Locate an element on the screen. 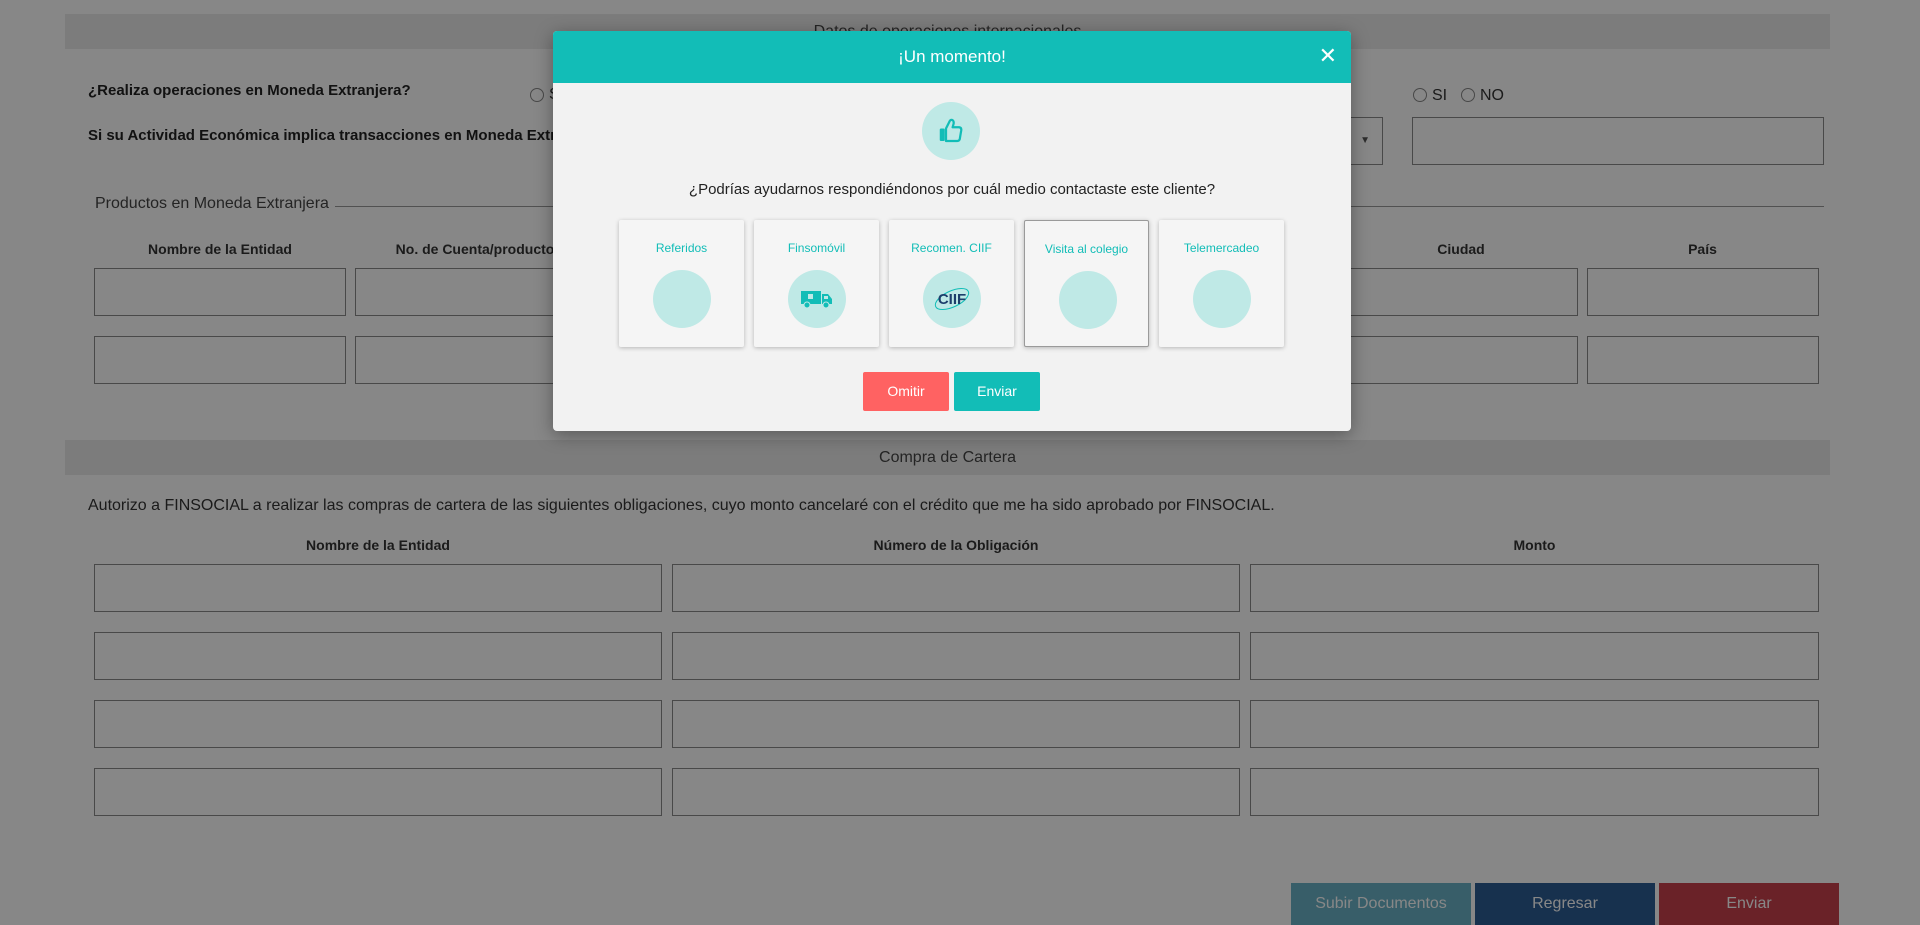  option-label: Finsomóvil is located at coordinates (816, 248).